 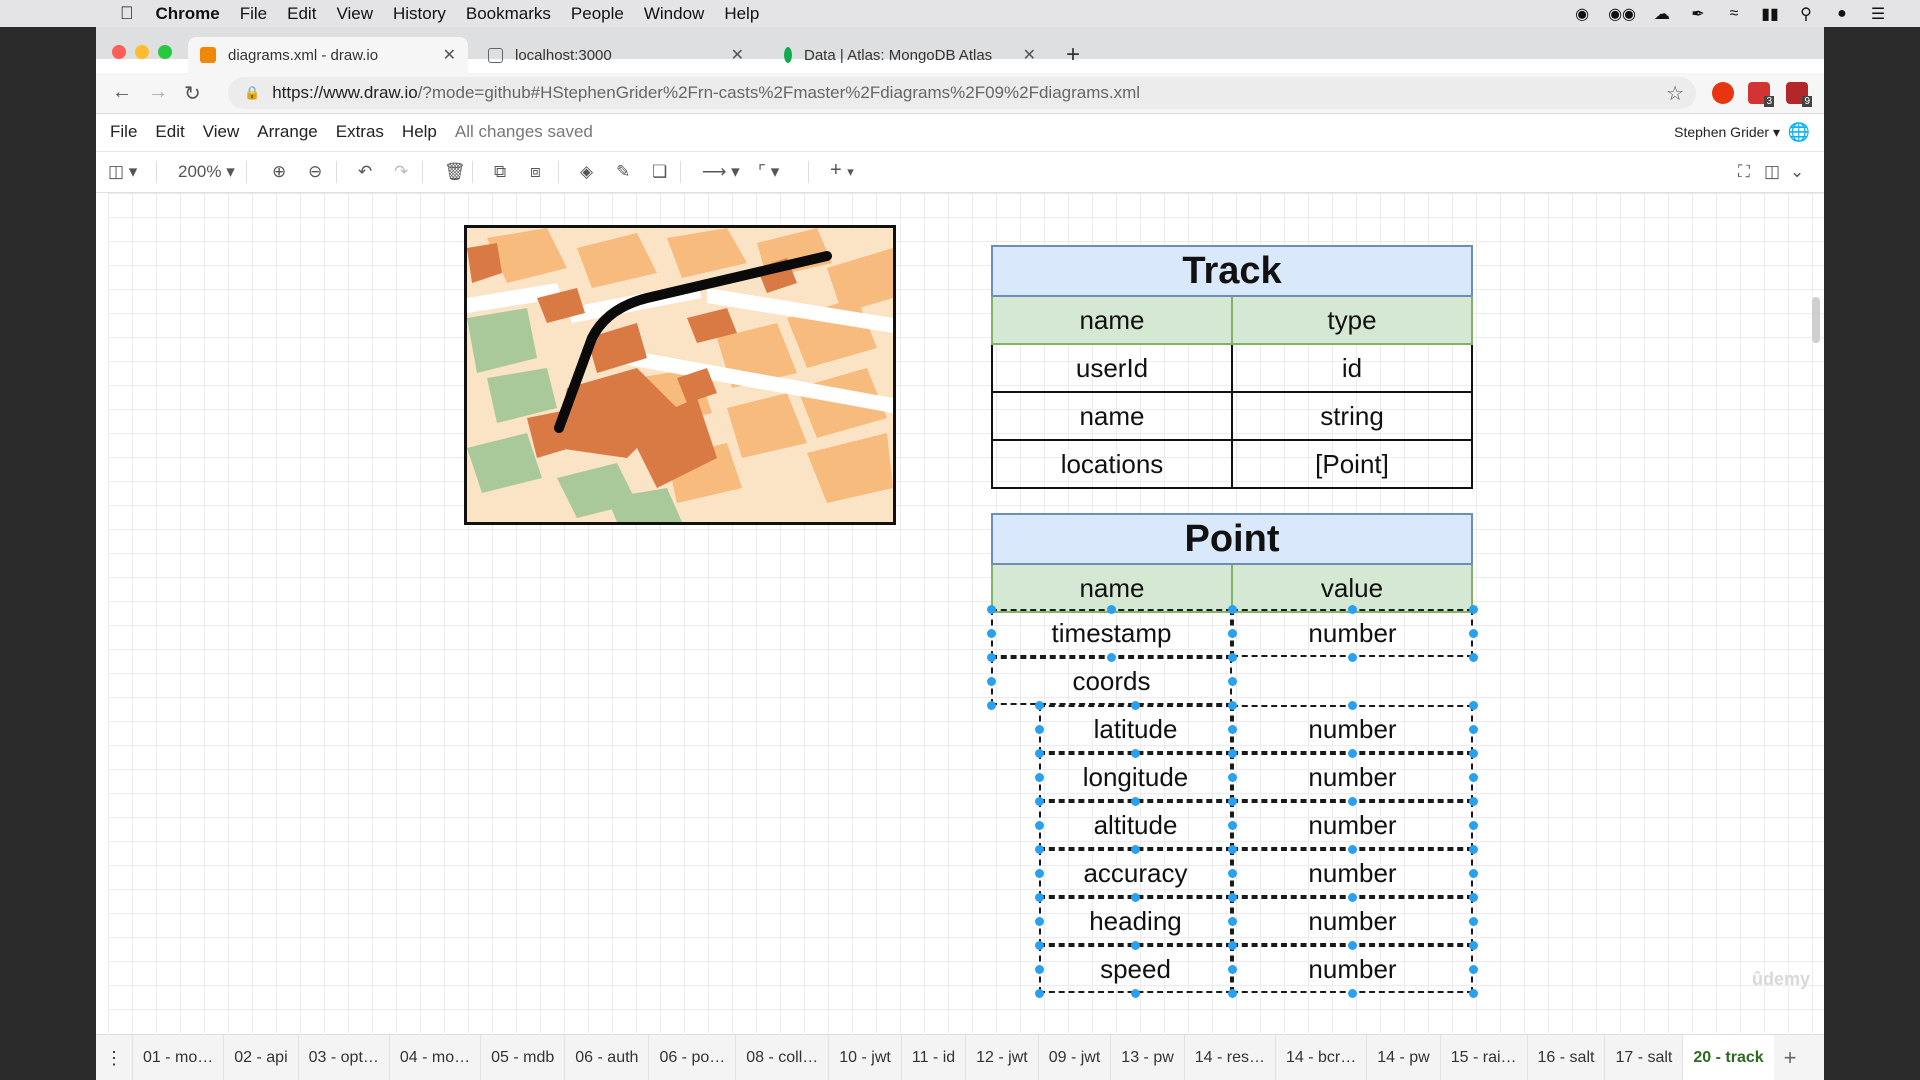 I want to click on connection-style-icon: ⟶ ▾, so click(x=721, y=172).